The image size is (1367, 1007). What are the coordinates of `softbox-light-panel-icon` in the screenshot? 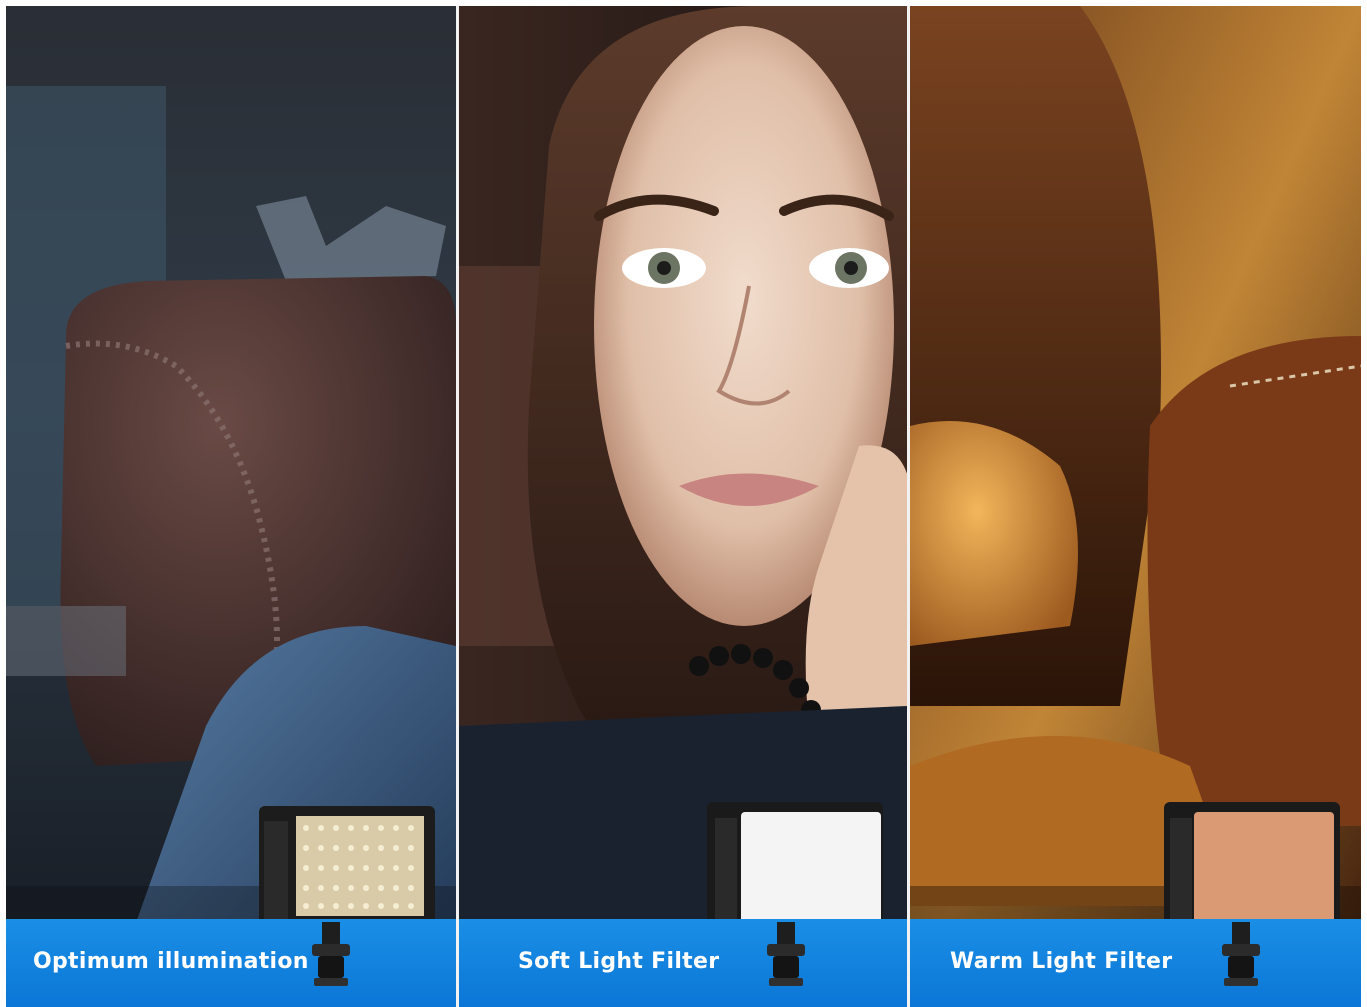 It's located at (795, 866).